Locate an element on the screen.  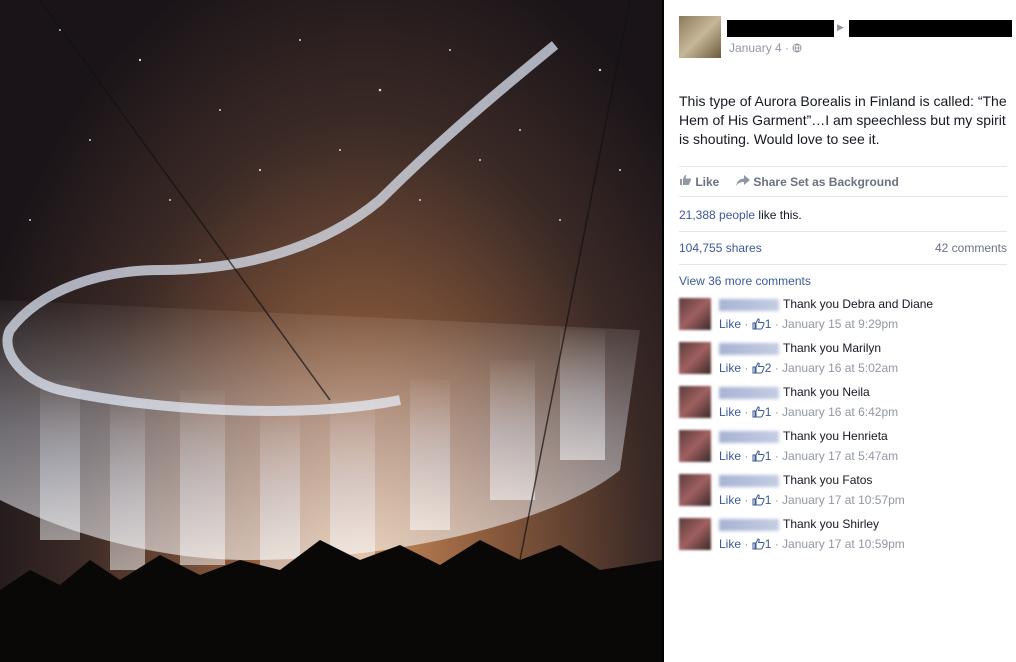
comment-meta: Like · 1 · January 17 at 5:47am is located at coordinates (808, 456).